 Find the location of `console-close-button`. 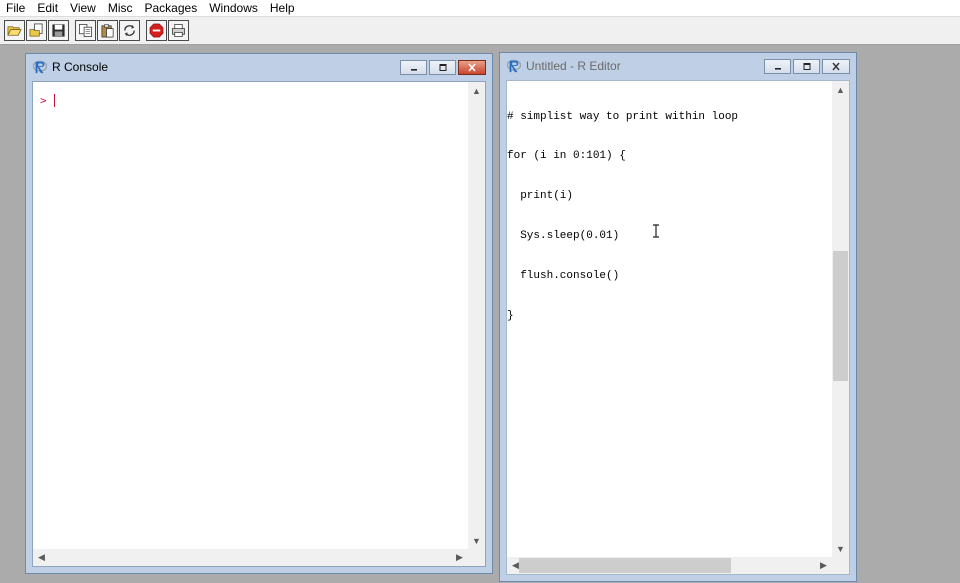

console-close-button is located at coordinates (472, 67).